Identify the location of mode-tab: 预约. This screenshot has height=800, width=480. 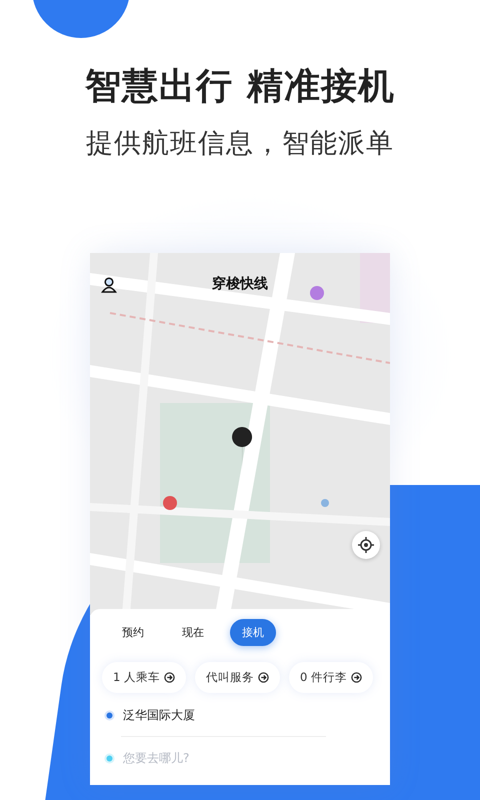
(133, 632).